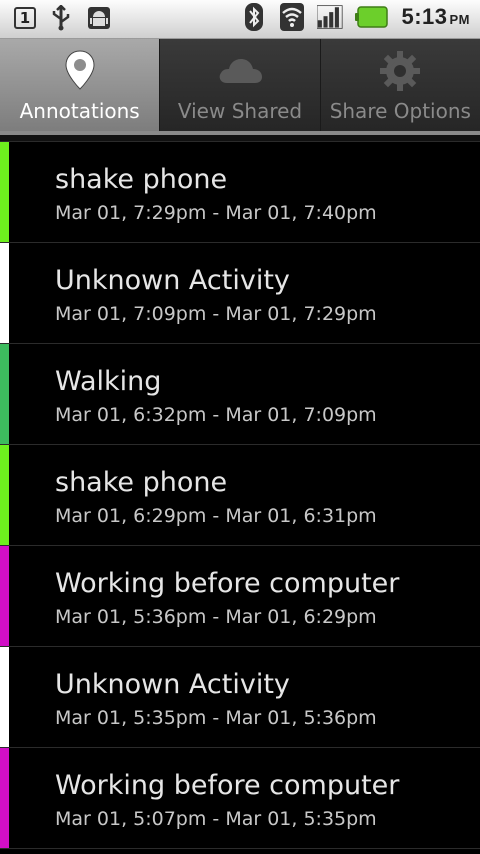  What do you see at coordinates (216, 819) in the screenshot?
I see `annotation-time: Mar 01, 5:07pm - Mar 01, 5:35pm` at bounding box center [216, 819].